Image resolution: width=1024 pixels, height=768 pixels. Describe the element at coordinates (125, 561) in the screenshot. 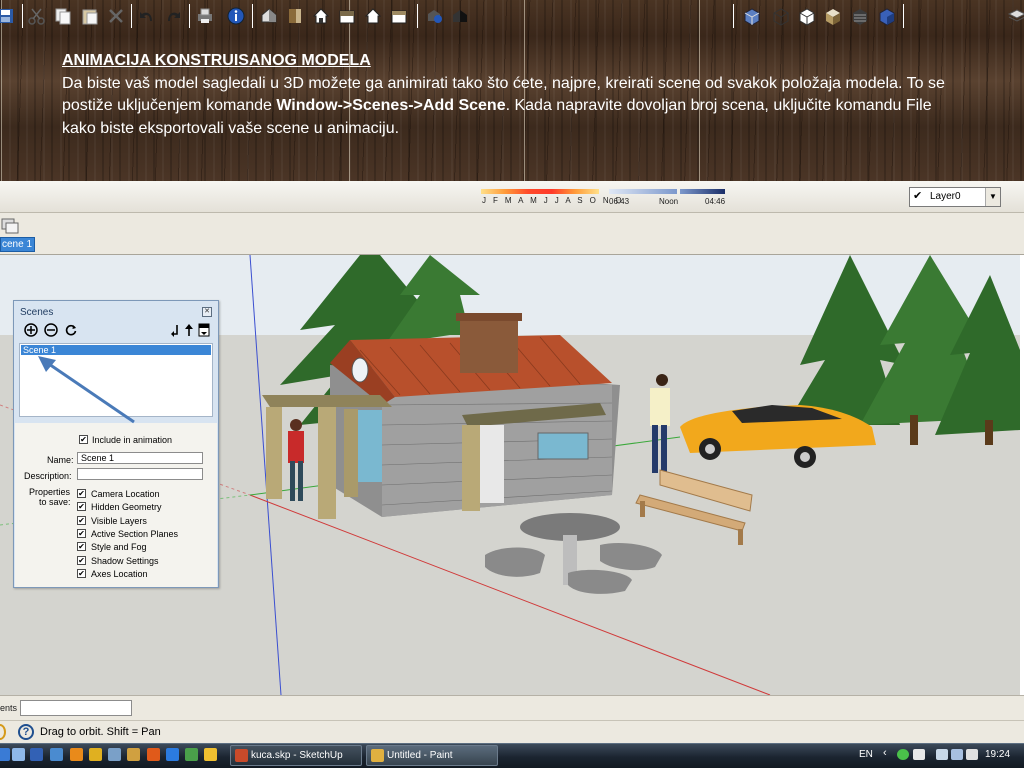

I see `property-label: Shadow Settings` at that location.